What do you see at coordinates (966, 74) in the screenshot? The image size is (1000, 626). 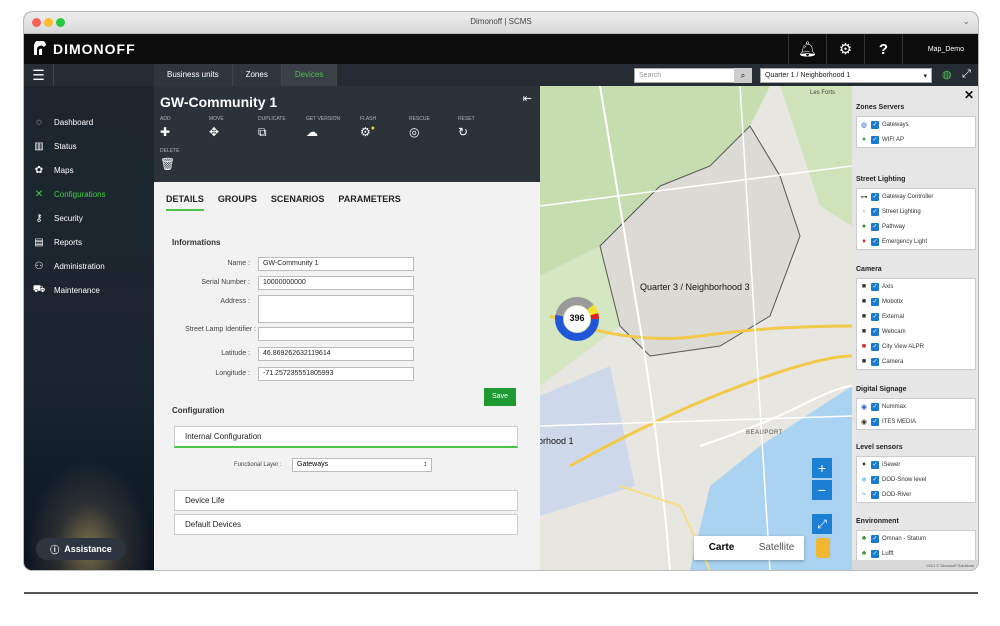 I see `expand-icon: ⤢` at bounding box center [966, 74].